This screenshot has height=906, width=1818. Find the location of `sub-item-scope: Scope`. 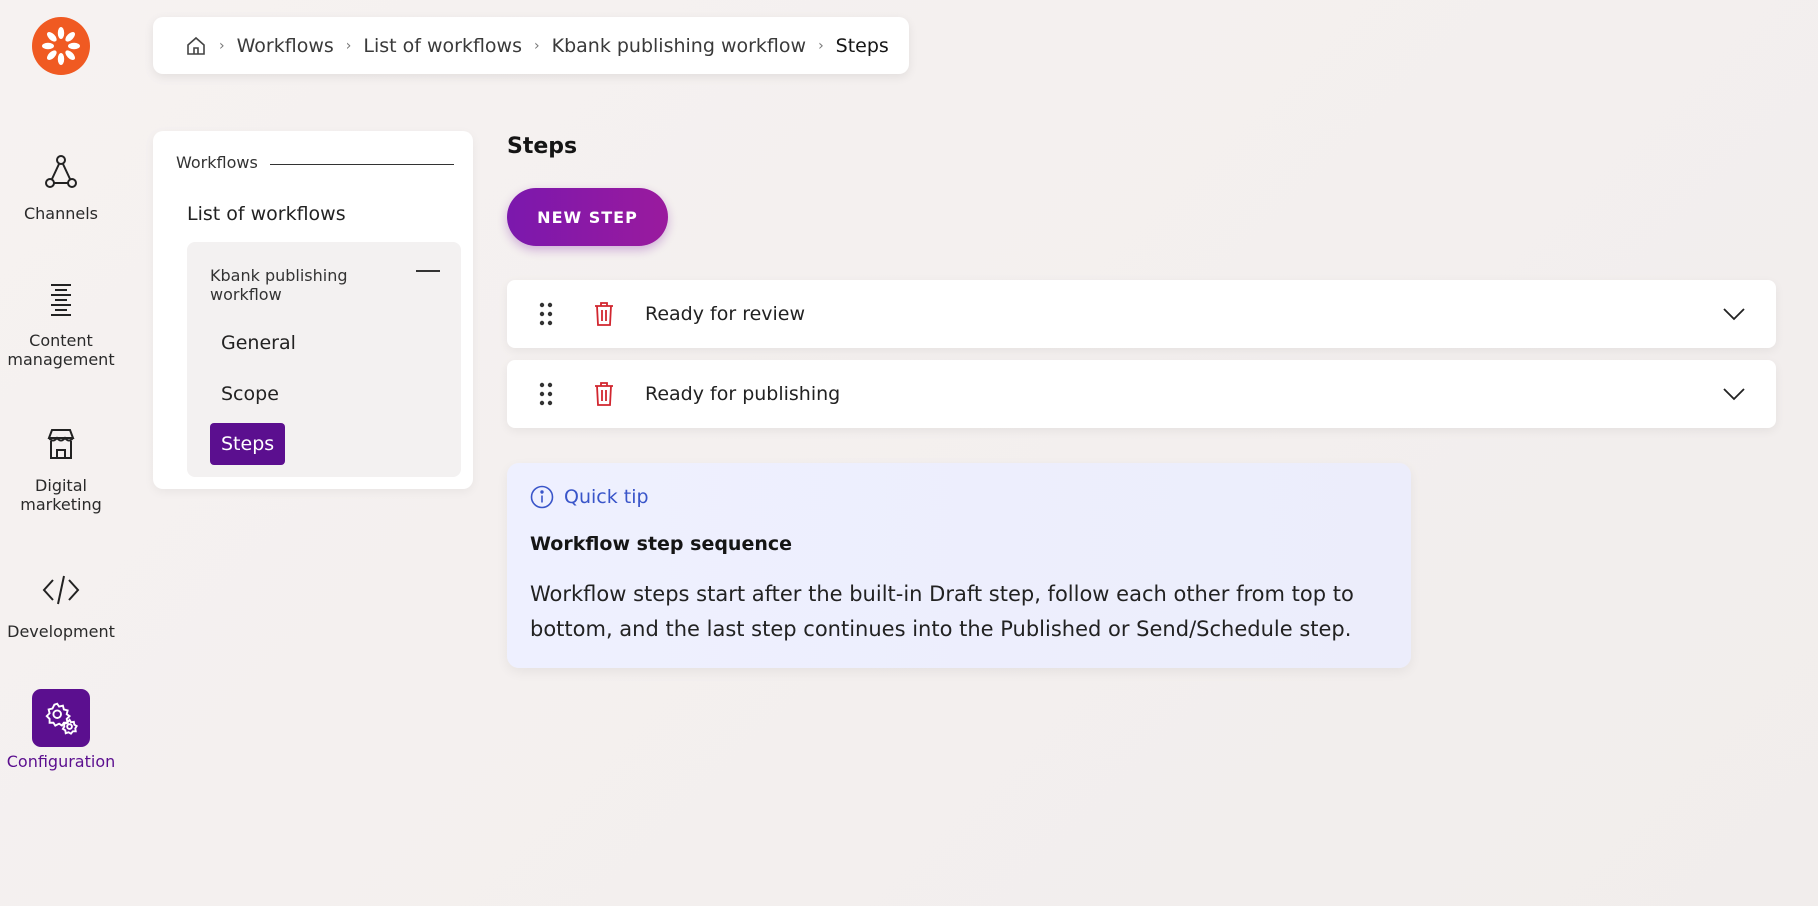

sub-item-scope: Scope is located at coordinates (250, 394).